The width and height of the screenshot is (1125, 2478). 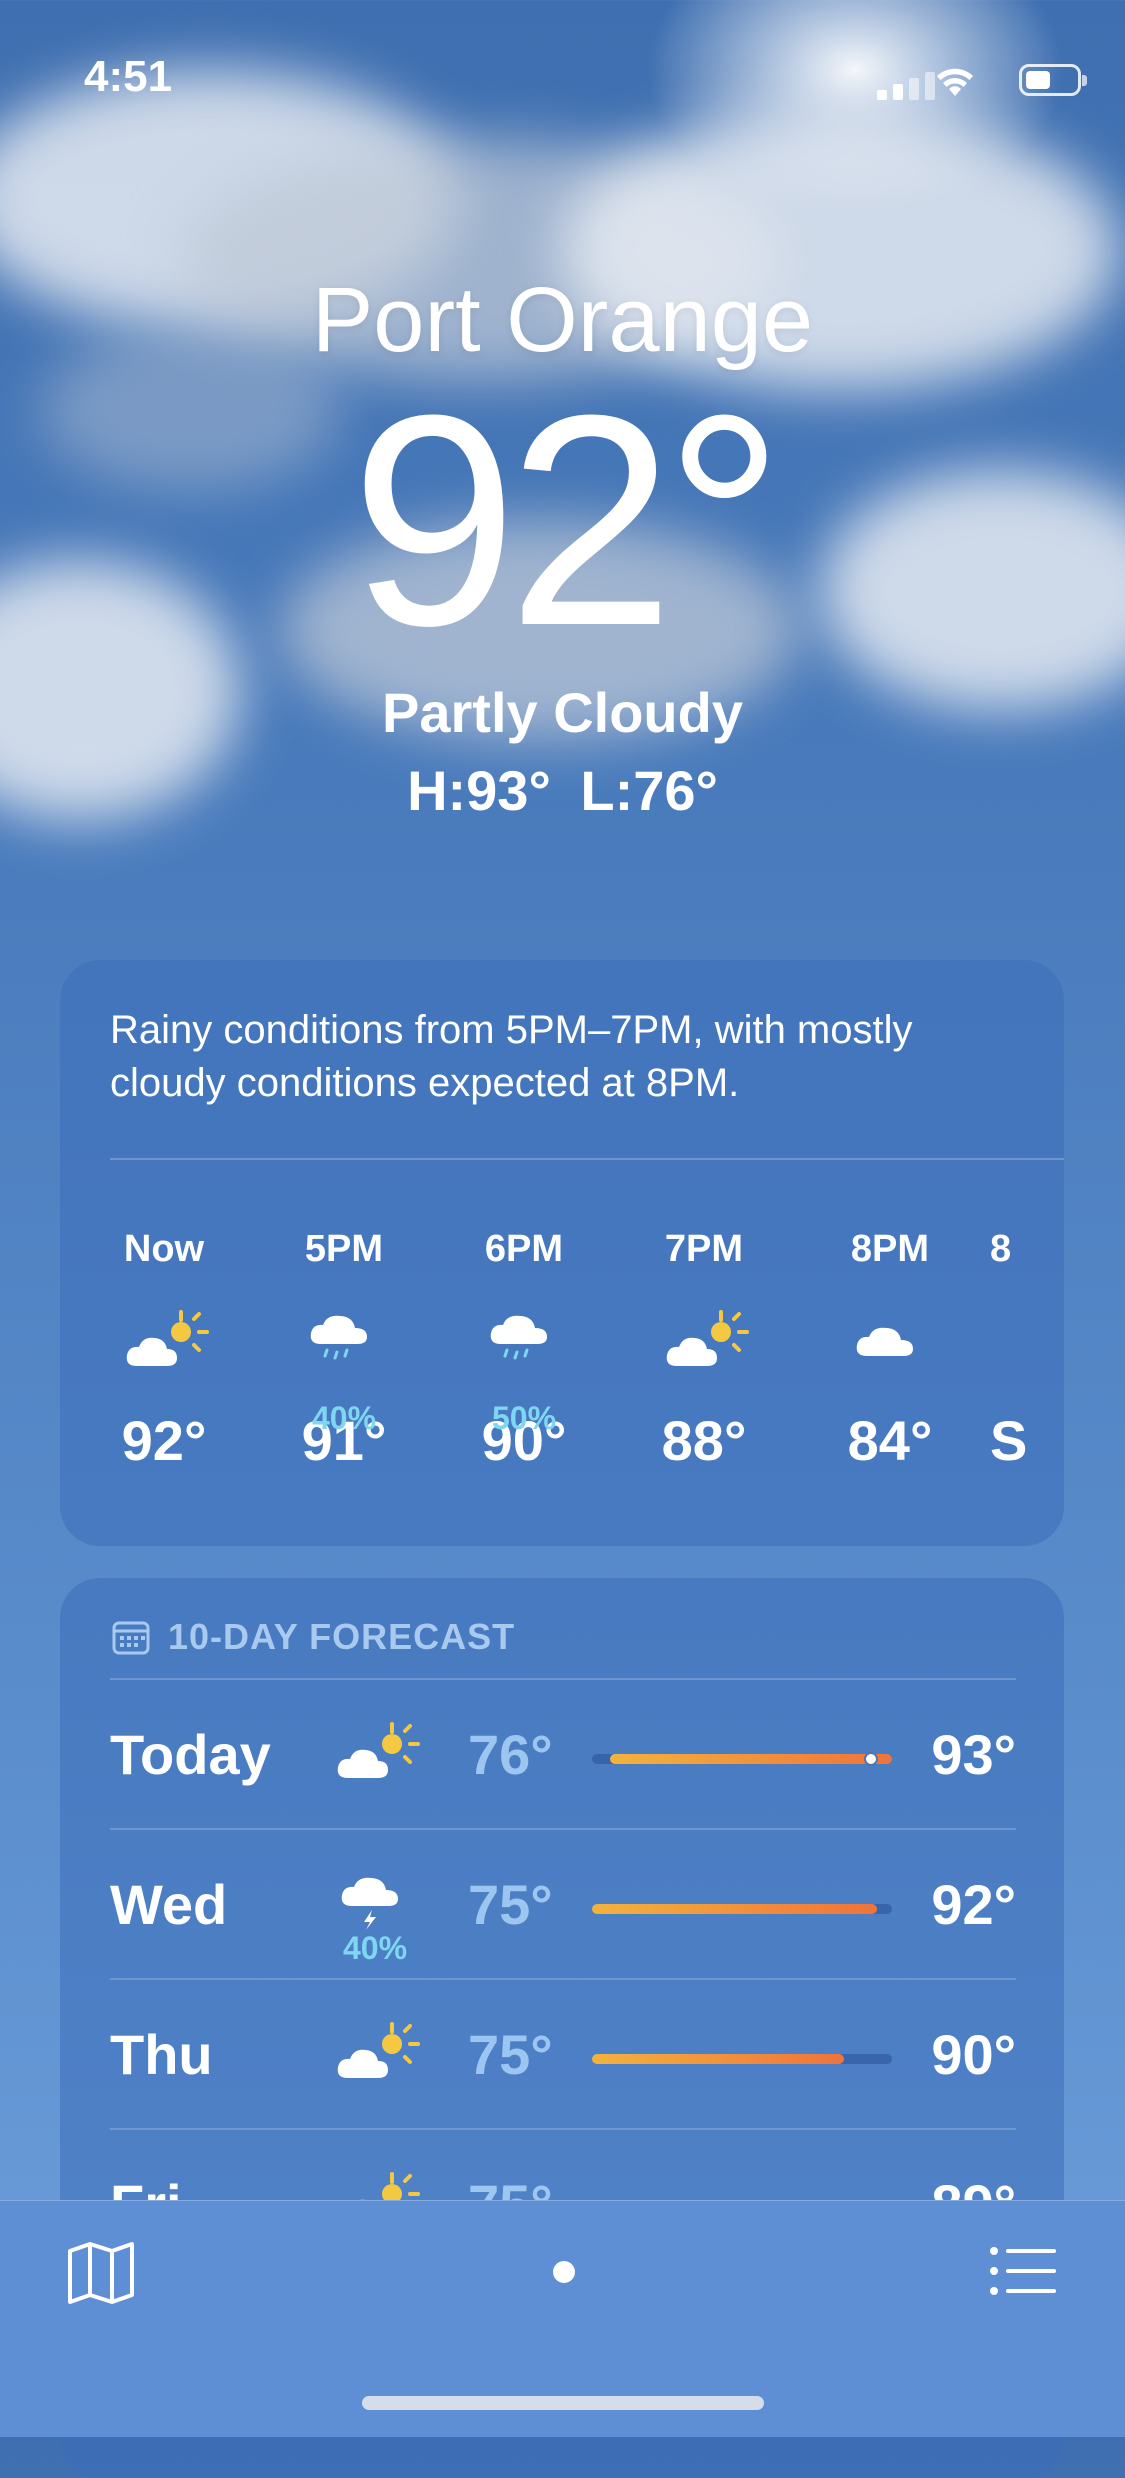 I want to click on calendar-icon, so click(x=131, y=1638).